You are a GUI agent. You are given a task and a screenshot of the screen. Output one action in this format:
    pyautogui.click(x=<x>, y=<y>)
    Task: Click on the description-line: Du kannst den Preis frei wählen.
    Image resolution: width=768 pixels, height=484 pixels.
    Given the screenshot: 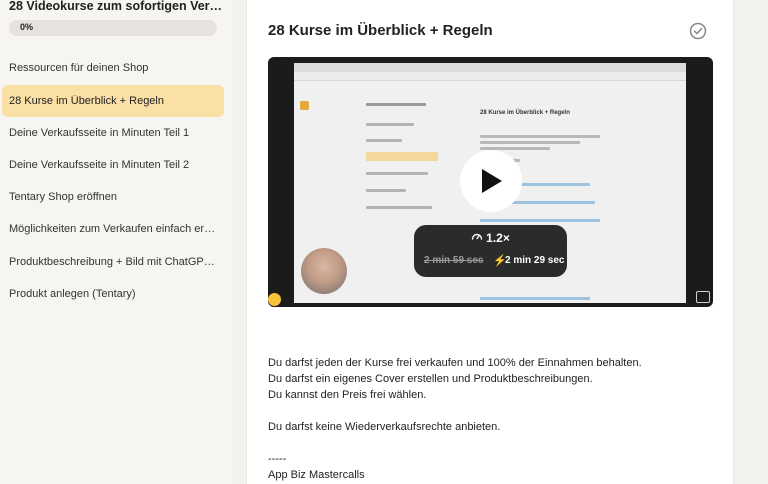 What is the action you would take?
    pyautogui.click(x=347, y=395)
    